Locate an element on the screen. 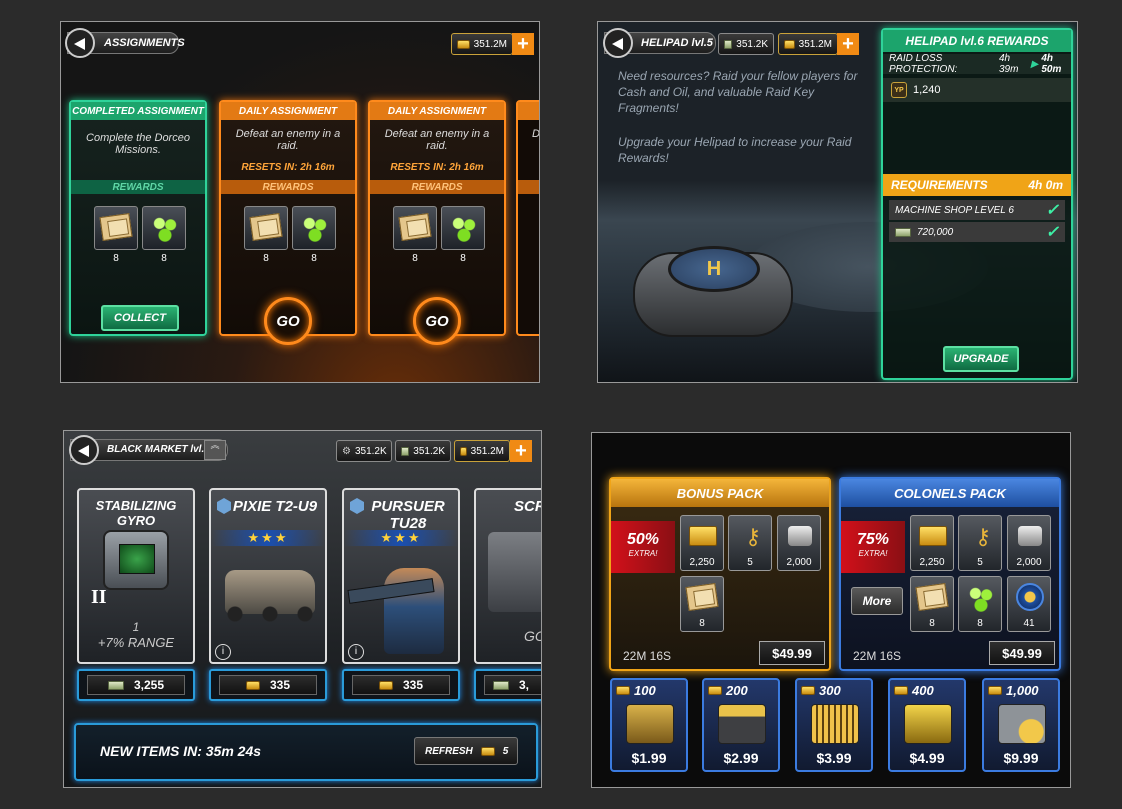  gold-offer-100: 100 $1.99 is located at coordinates (649, 725).